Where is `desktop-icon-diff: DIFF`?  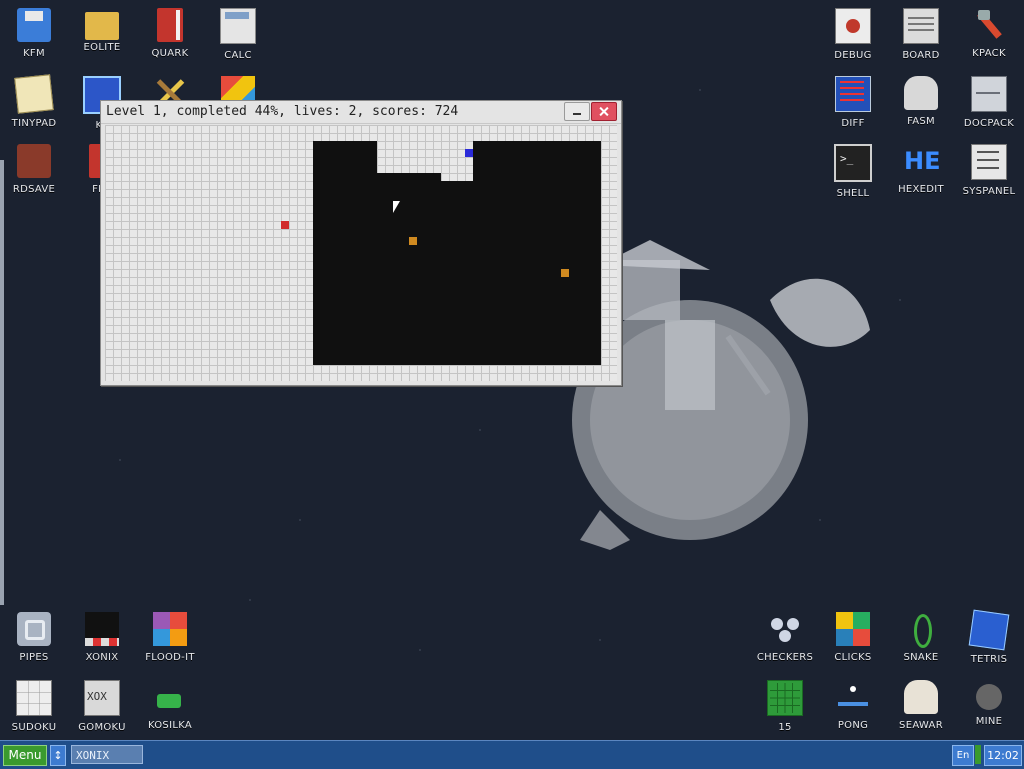 desktop-icon-diff: DIFF is located at coordinates (853, 100).